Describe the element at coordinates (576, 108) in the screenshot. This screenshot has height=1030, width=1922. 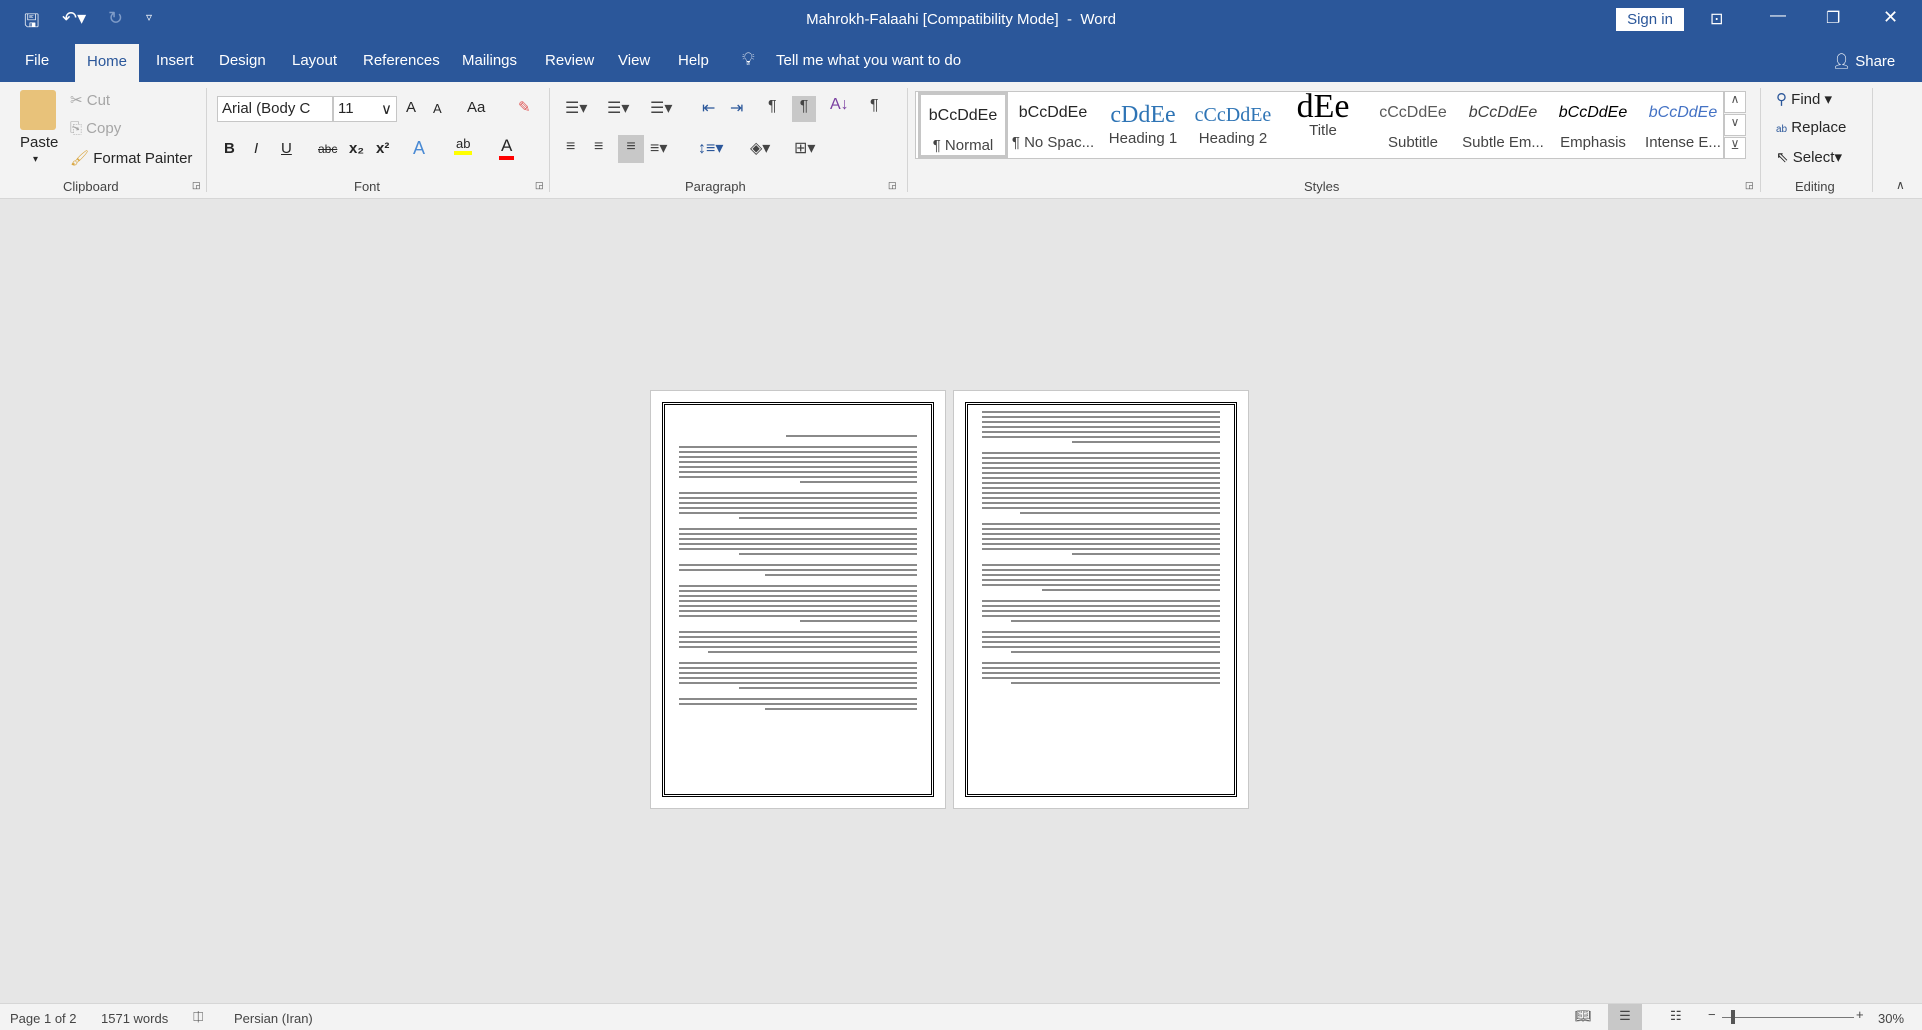
I see `bullets-icon: ☰▾` at that location.